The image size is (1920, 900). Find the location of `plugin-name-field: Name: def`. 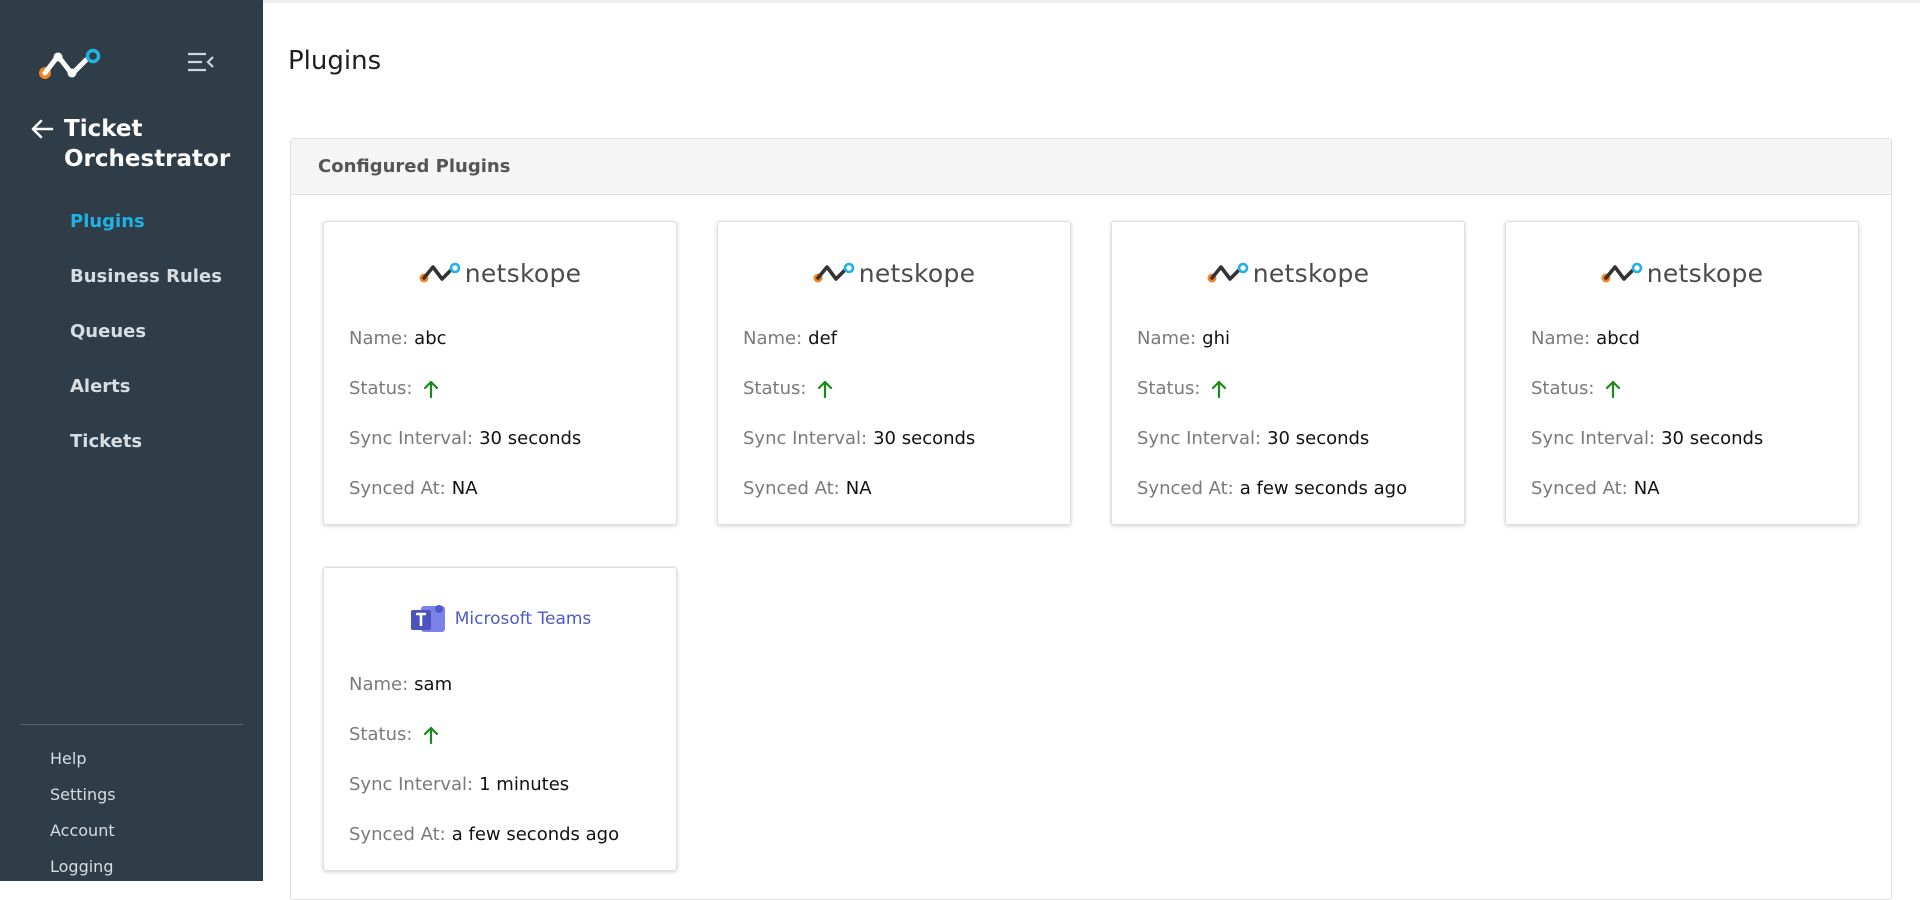

plugin-name-field: Name: def is located at coordinates (790, 338).